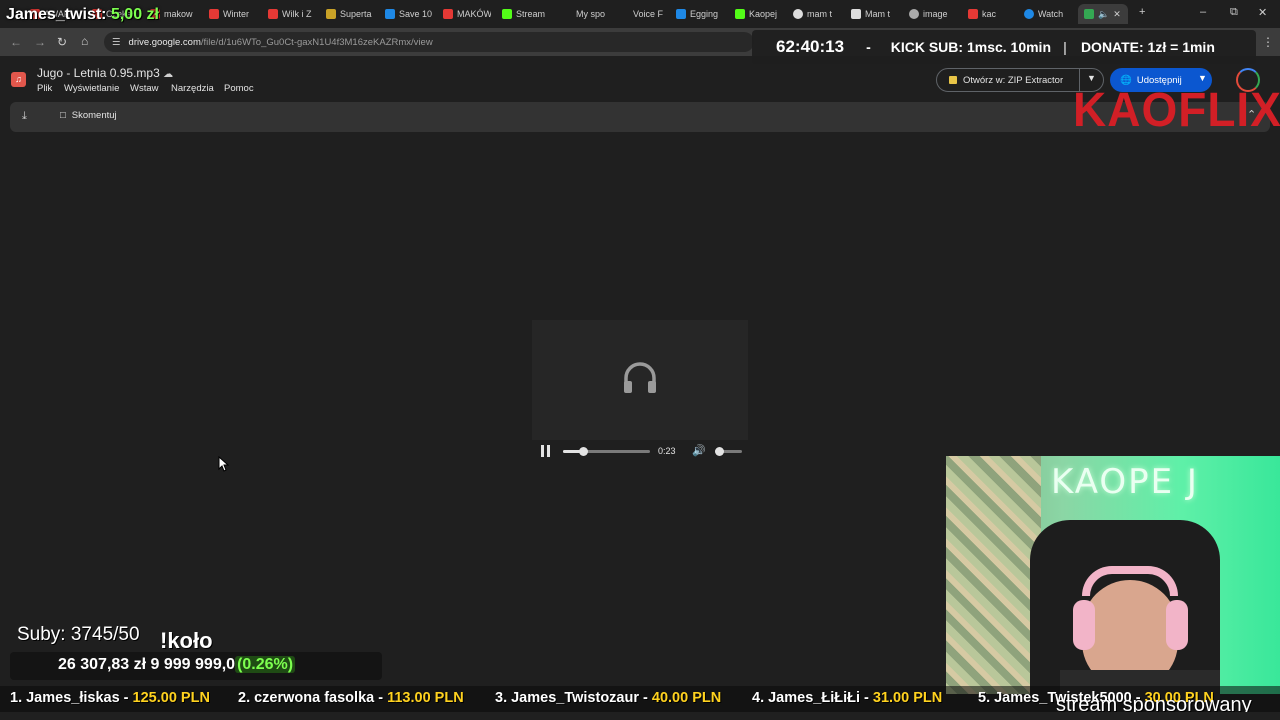  Describe the element at coordinates (186, 640) in the screenshot. I see `wheel-command: !koło` at that location.